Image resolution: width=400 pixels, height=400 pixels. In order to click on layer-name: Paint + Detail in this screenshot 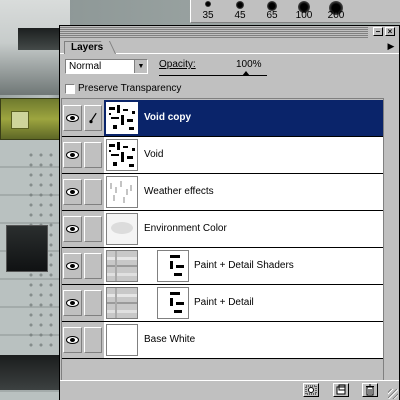, I will do `click(224, 302)`.